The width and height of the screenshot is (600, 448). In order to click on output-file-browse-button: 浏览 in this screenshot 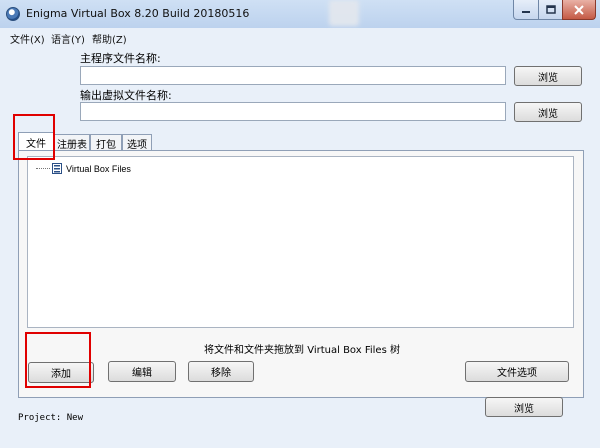, I will do `click(548, 112)`.